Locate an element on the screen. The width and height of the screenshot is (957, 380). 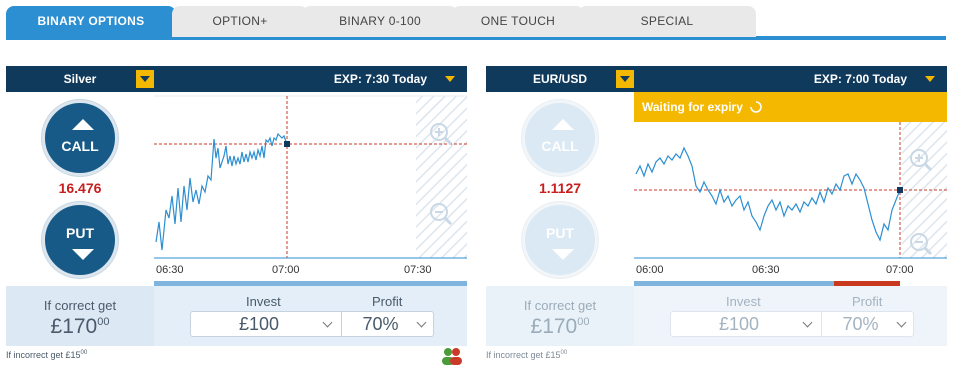
x-tick: 07:30 is located at coordinates (418, 270).